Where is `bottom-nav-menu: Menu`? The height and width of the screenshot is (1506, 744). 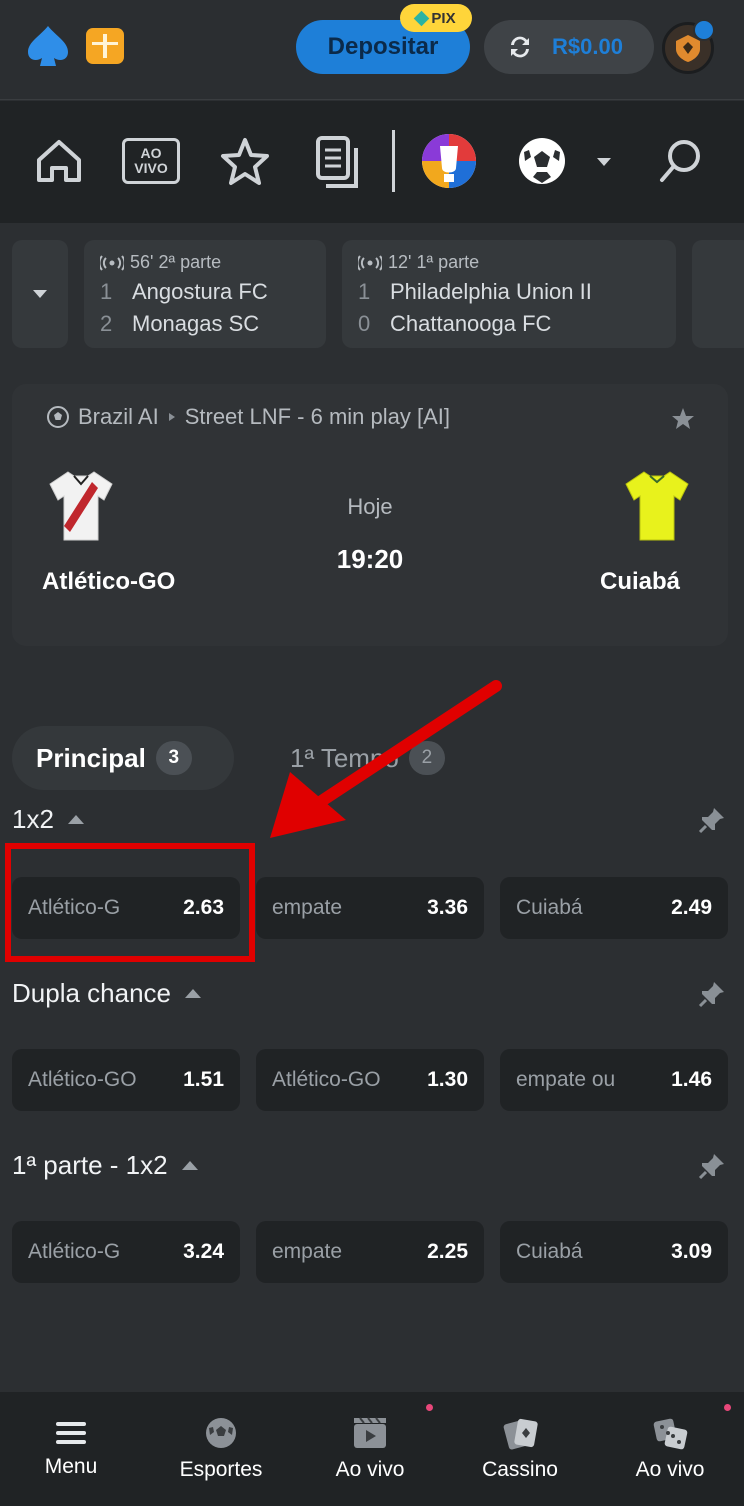 bottom-nav-menu: Menu is located at coordinates (71, 1449).